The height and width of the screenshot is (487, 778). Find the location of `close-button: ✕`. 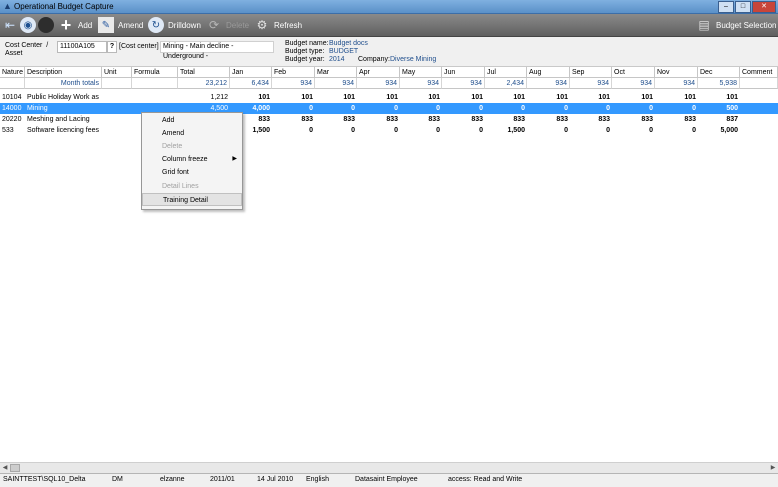

close-button: ✕ is located at coordinates (764, 7).